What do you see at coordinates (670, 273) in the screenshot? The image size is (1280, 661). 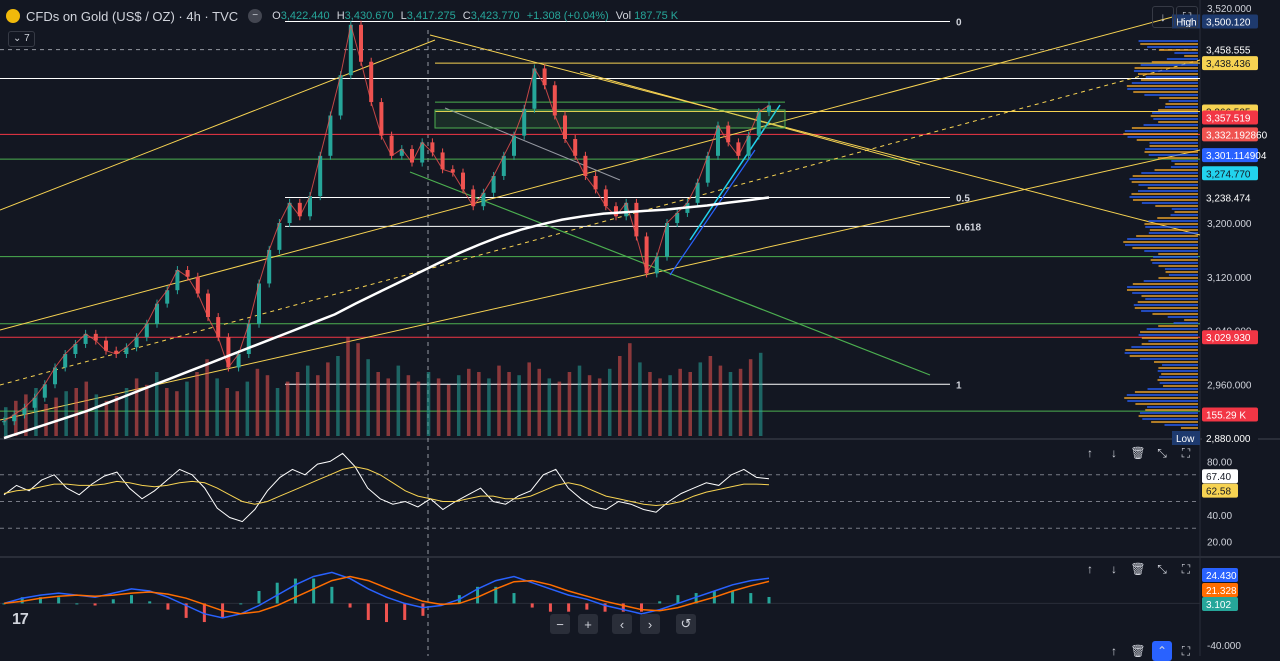 I see `trend-line` at bounding box center [670, 273].